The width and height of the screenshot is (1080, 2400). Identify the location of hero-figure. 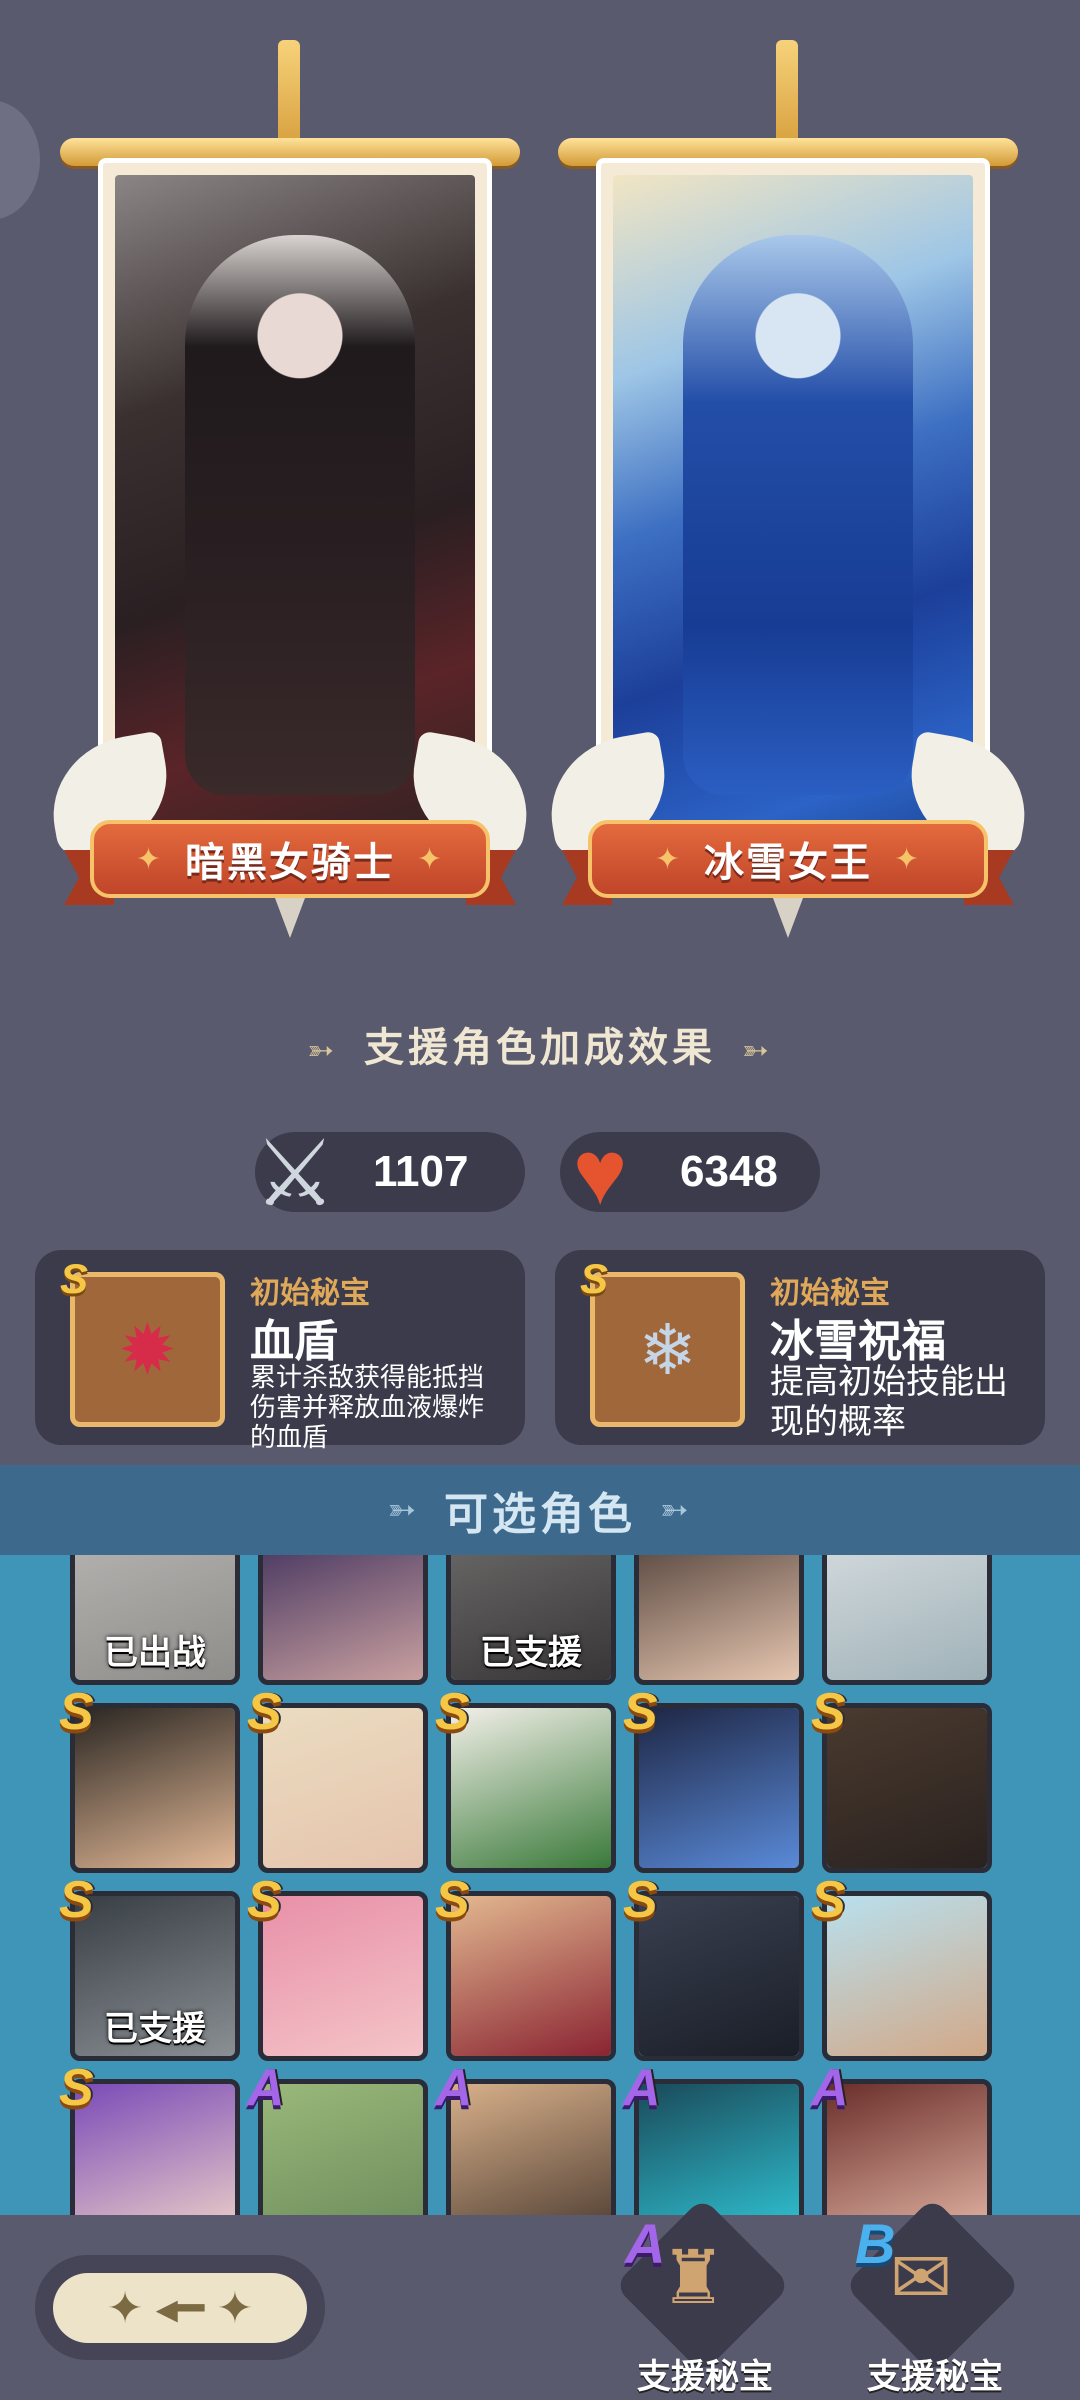
(300, 515).